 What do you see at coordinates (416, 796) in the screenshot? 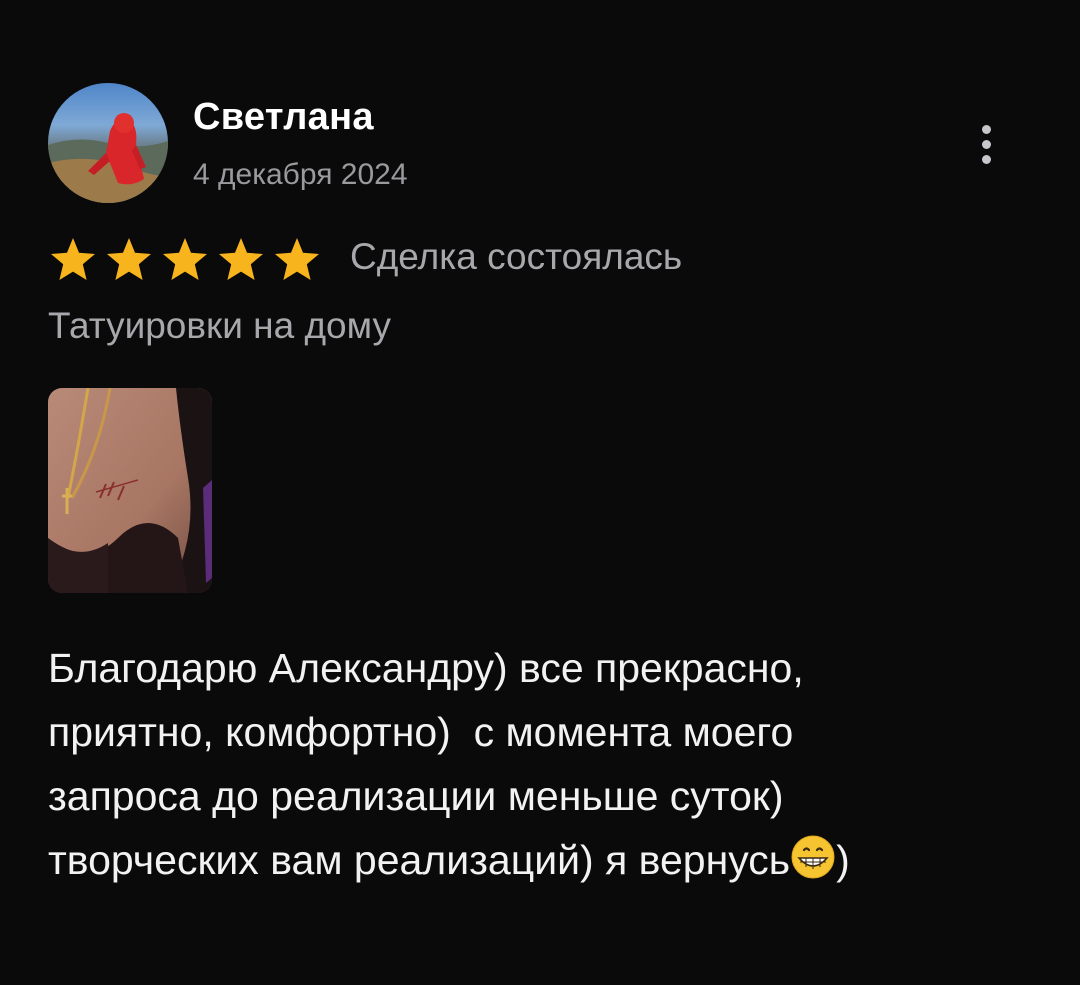
I see `review-text-line: запроса до реализации меньше суток)` at bounding box center [416, 796].